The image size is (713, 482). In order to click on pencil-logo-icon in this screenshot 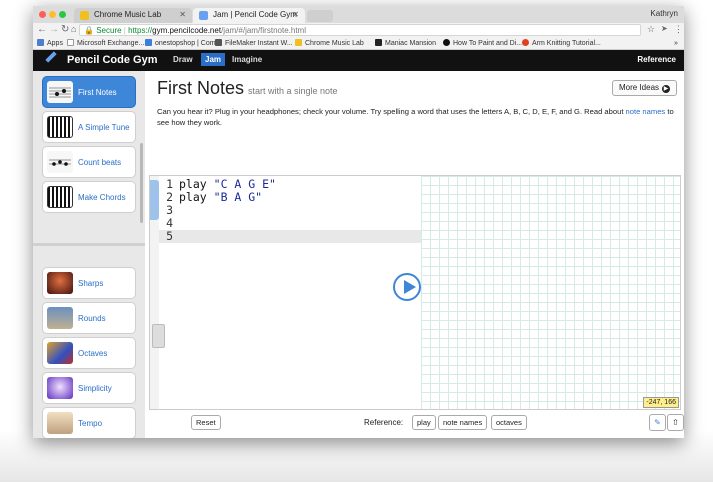, I will do `click(51, 57)`.